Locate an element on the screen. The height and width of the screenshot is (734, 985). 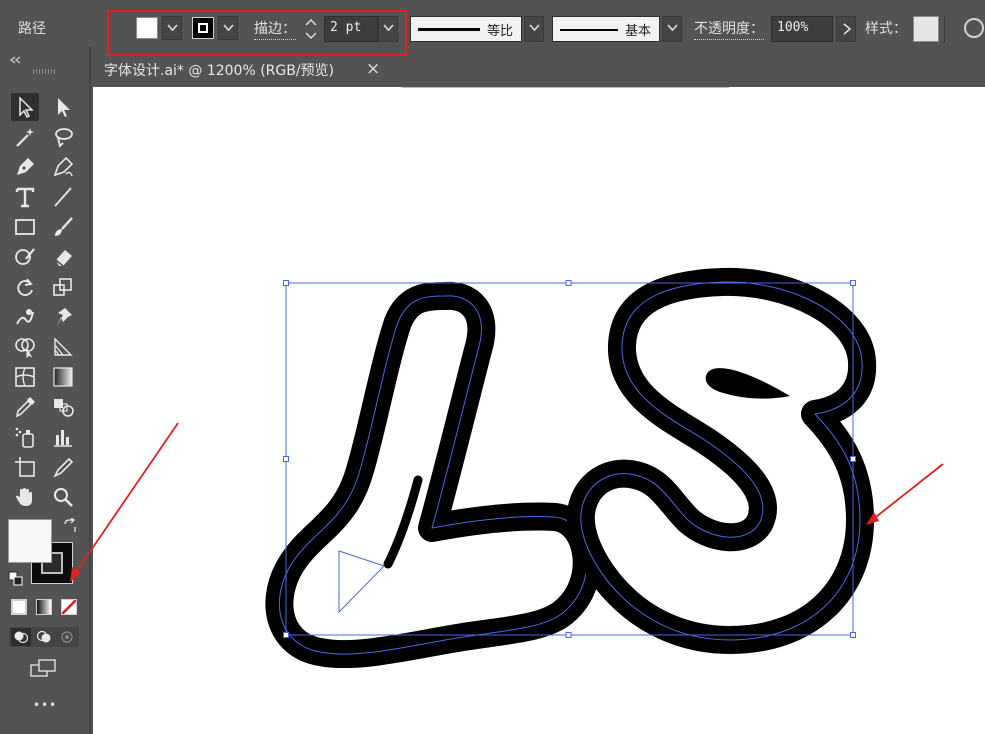
curvature-pen-icon is located at coordinates (63, 166).